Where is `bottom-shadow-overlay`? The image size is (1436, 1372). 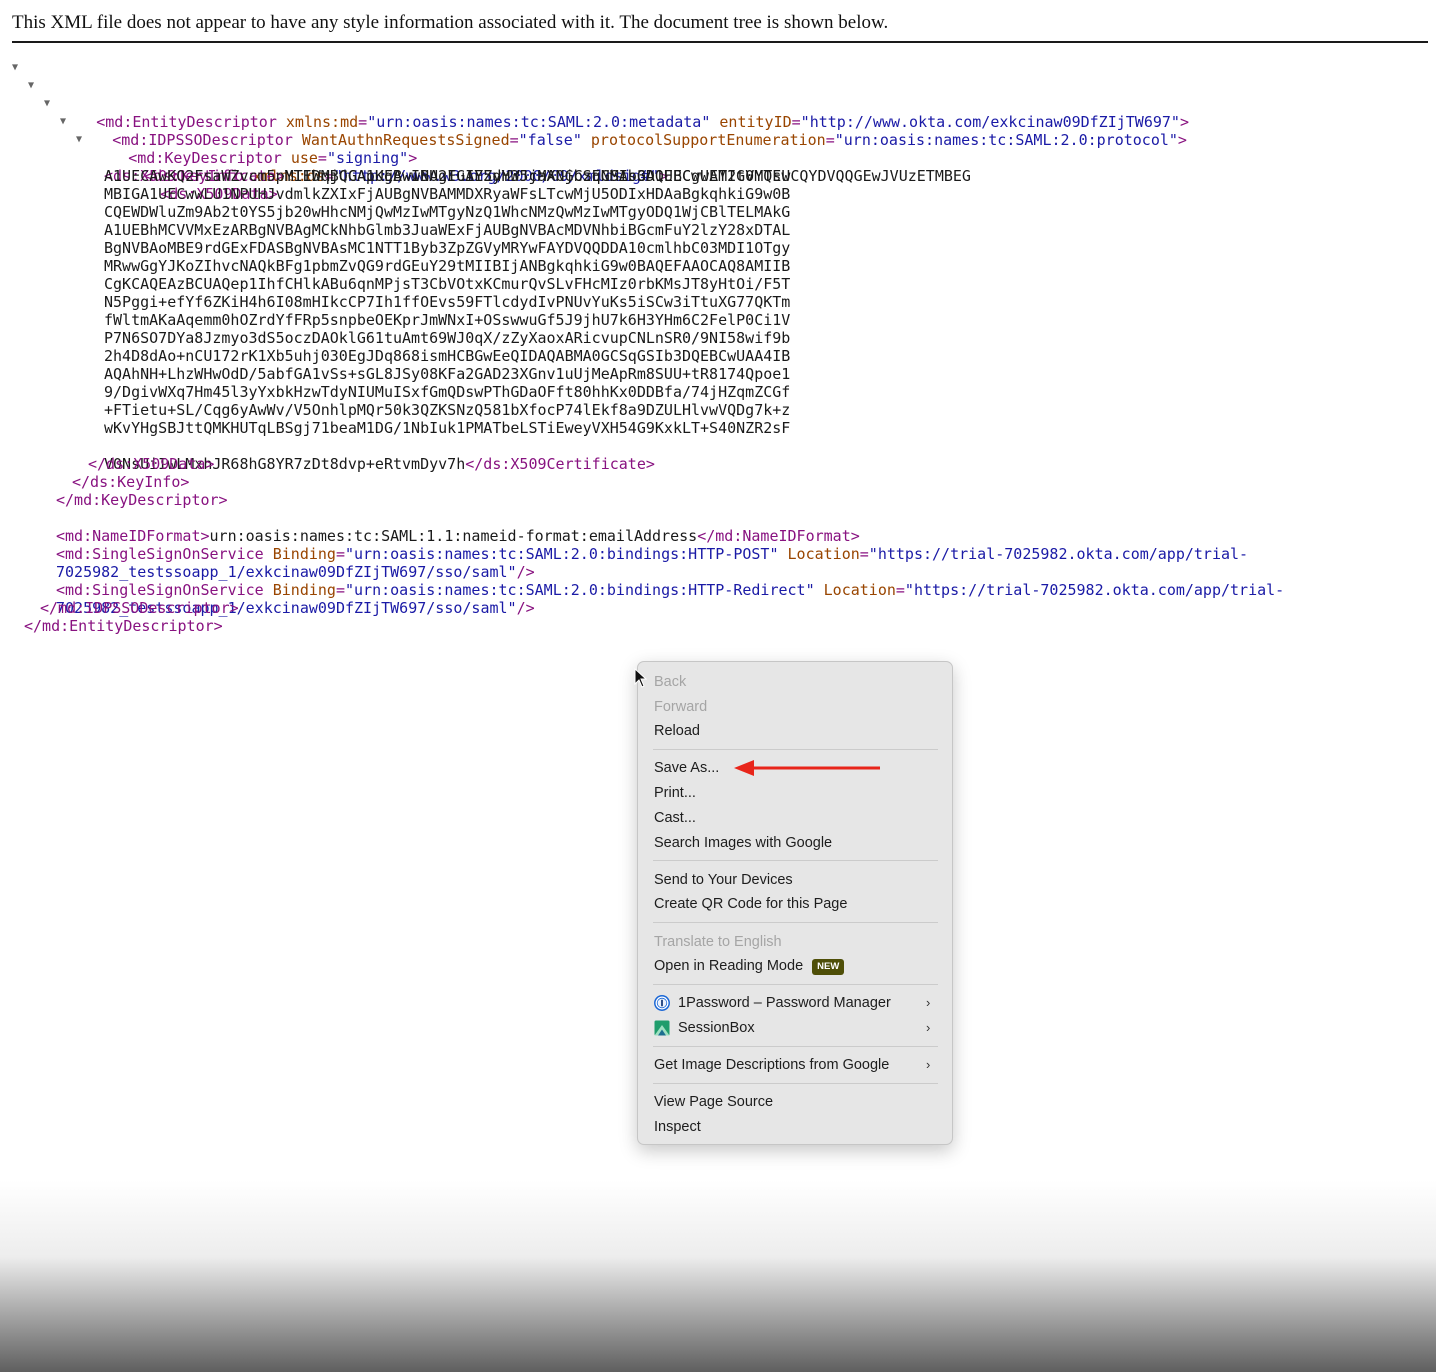 bottom-shadow-overlay is located at coordinates (718, 1276).